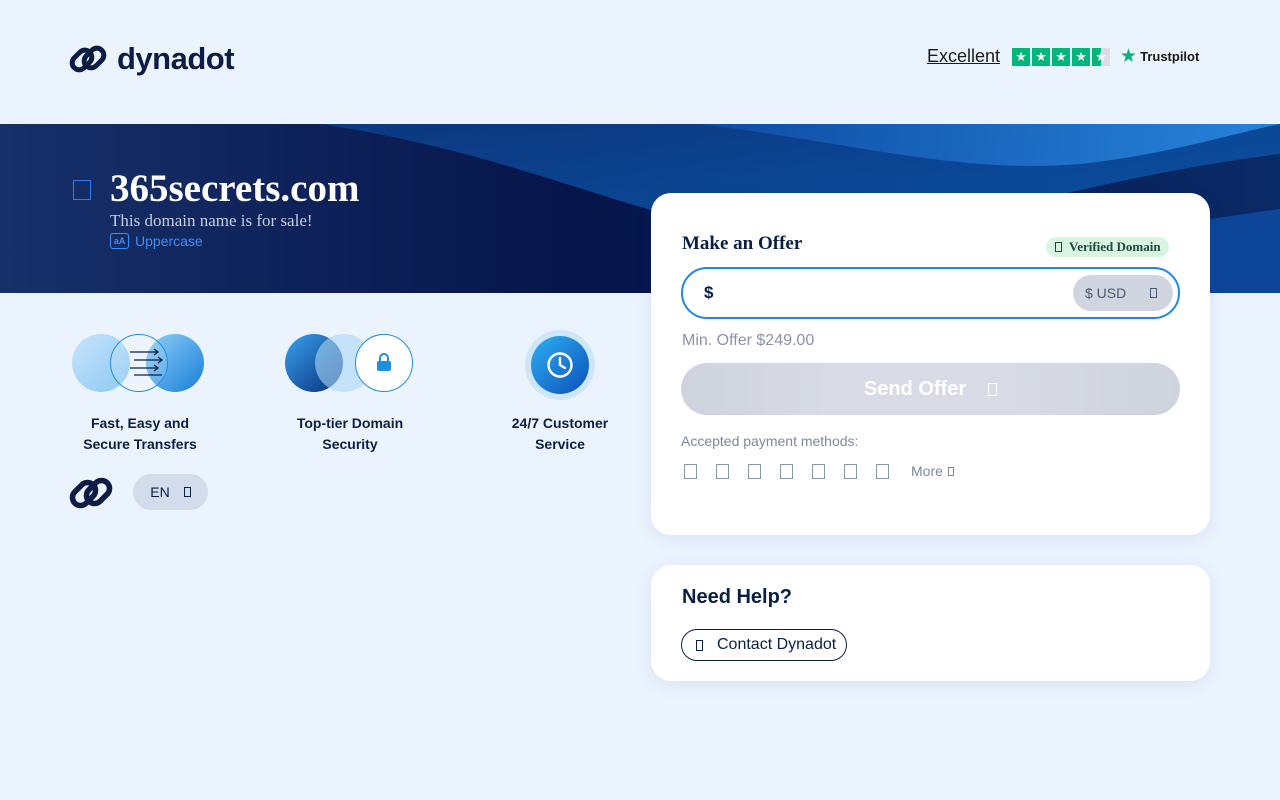  I want to click on more-payment-methods: More, so click(932, 471).